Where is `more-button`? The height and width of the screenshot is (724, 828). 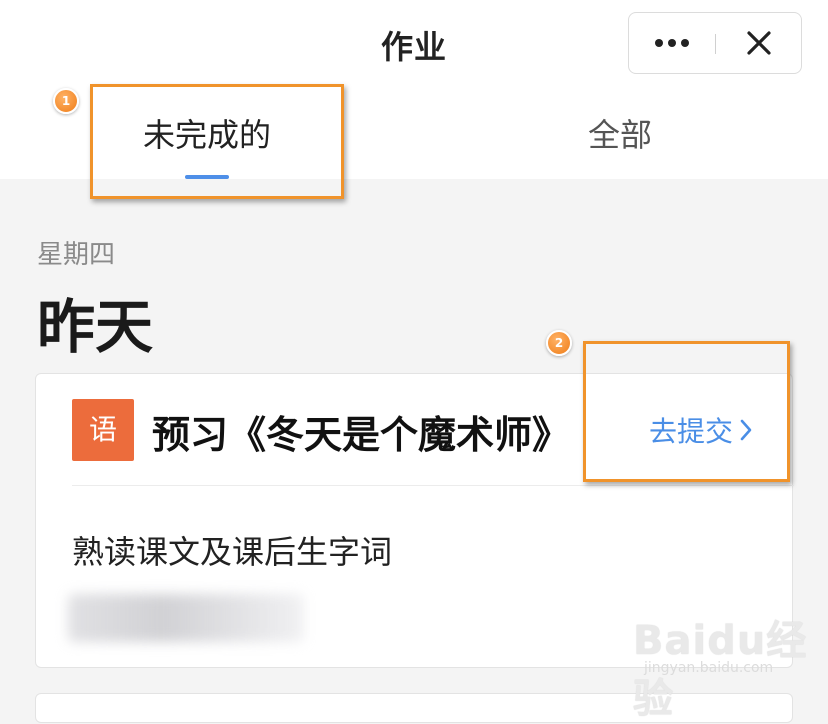
more-button is located at coordinates (672, 43).